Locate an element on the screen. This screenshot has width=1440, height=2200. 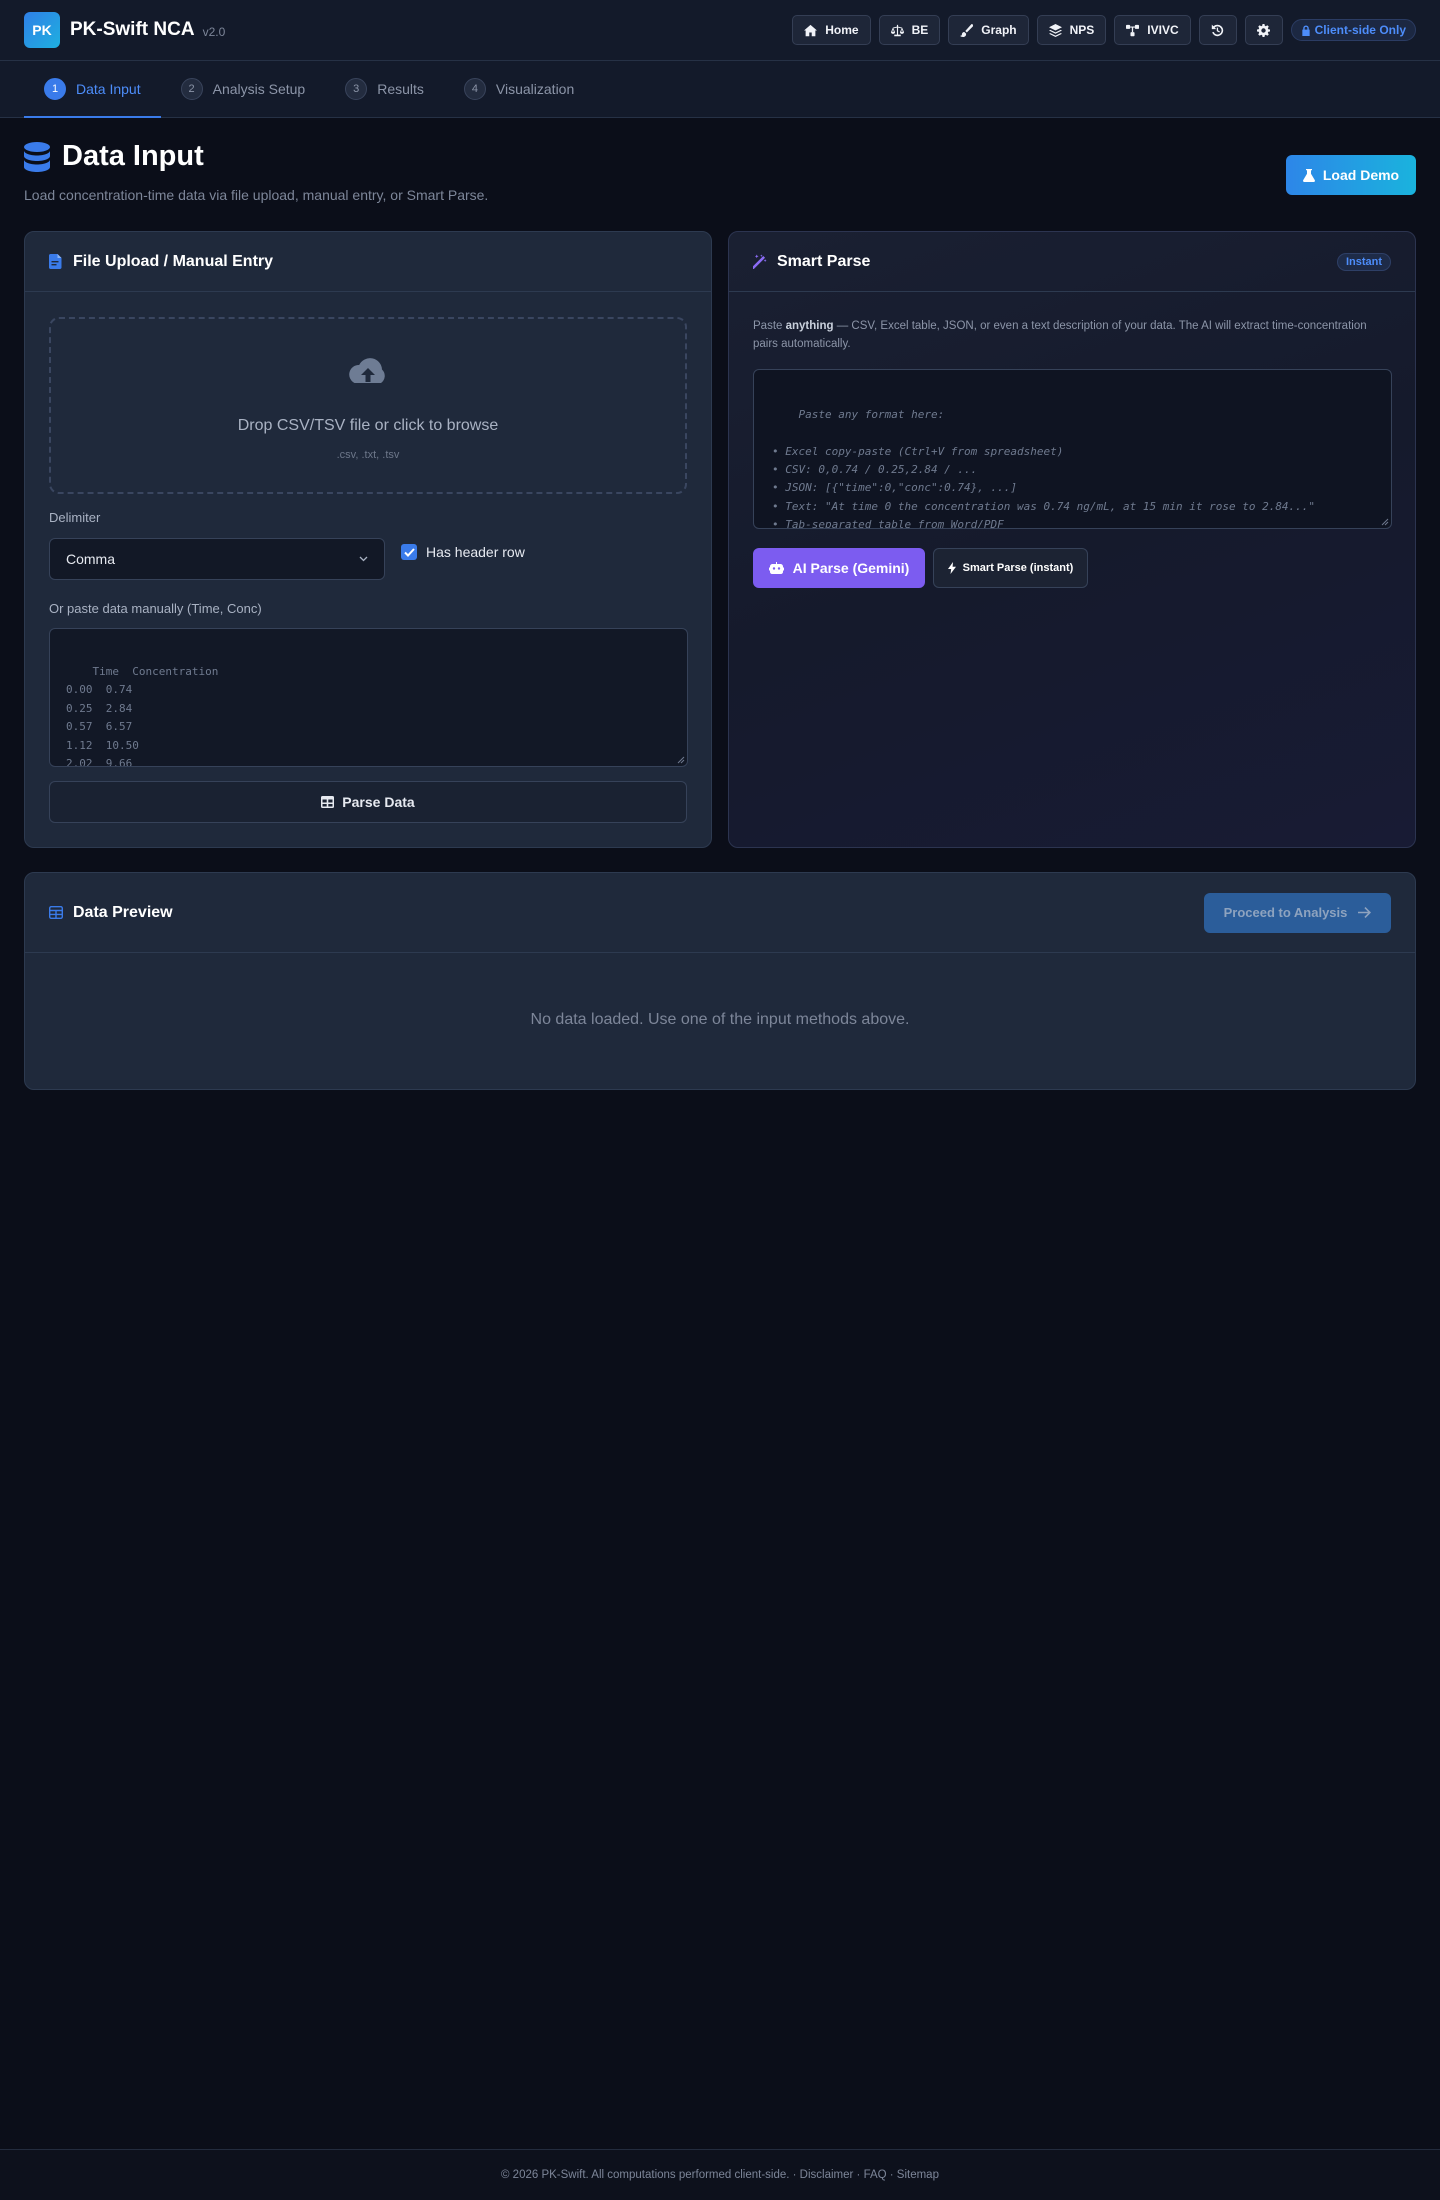
tab-data-input: 1 Data Input is located at coordinates (92, 89).